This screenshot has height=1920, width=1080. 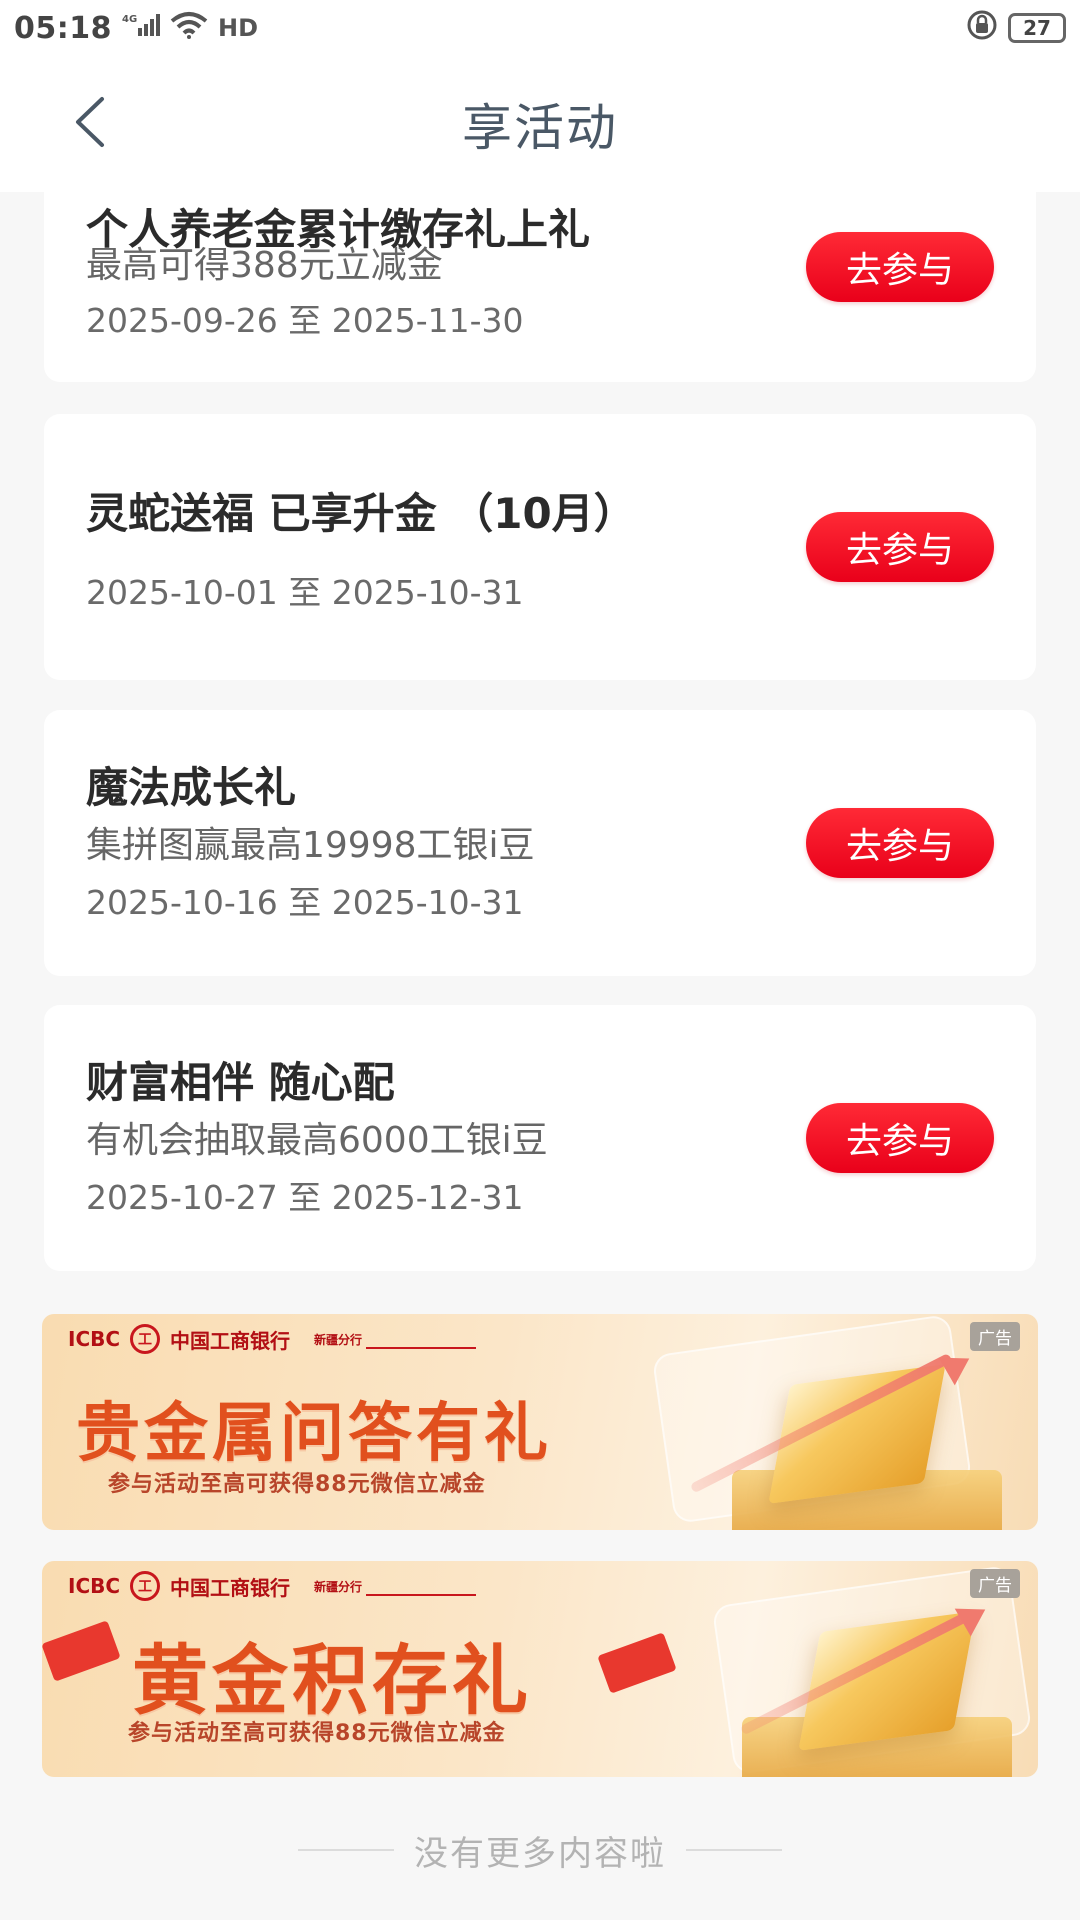 What do you see at coordinates (314, 1434) in the screenshot?
I see `banner-headline: 贵金属问答有礼` at bounding box center [314, 1434].